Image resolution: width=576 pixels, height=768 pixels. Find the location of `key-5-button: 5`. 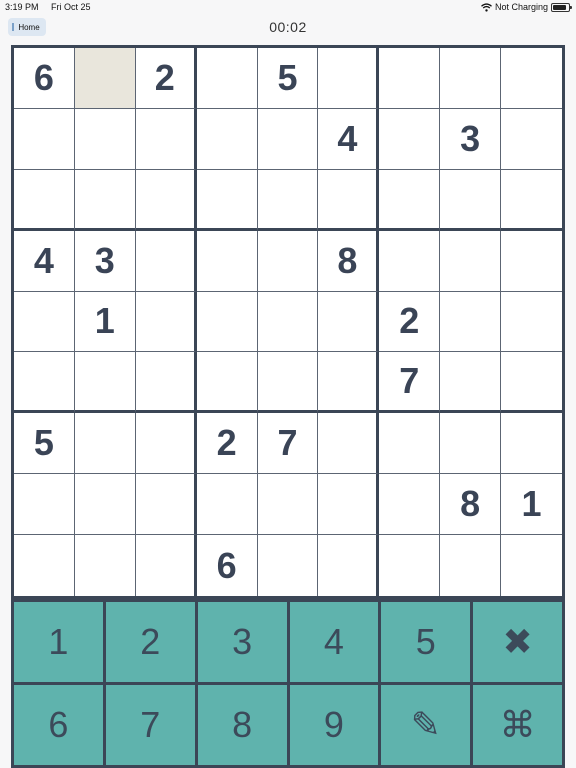

key-5-button: 5 is located at coordinates (426, 642).